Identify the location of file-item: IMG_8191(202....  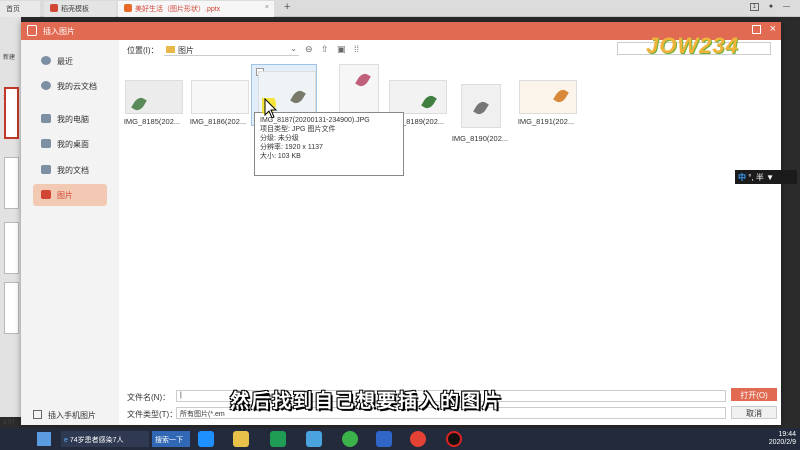
(546, 115).